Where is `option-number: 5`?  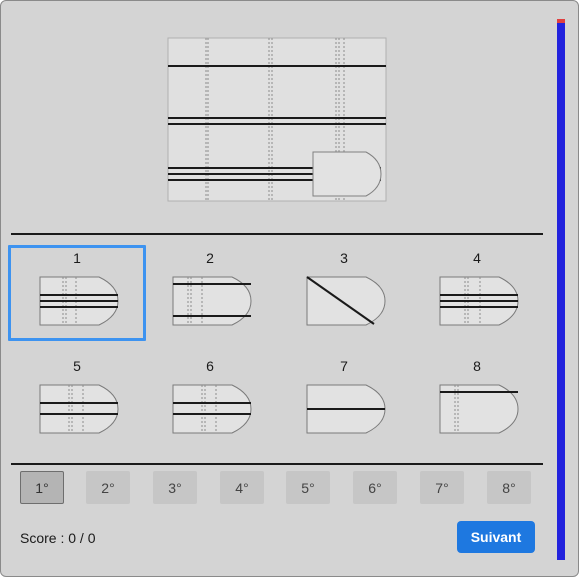
option-number: 5 is located at coordinates (77, 366).